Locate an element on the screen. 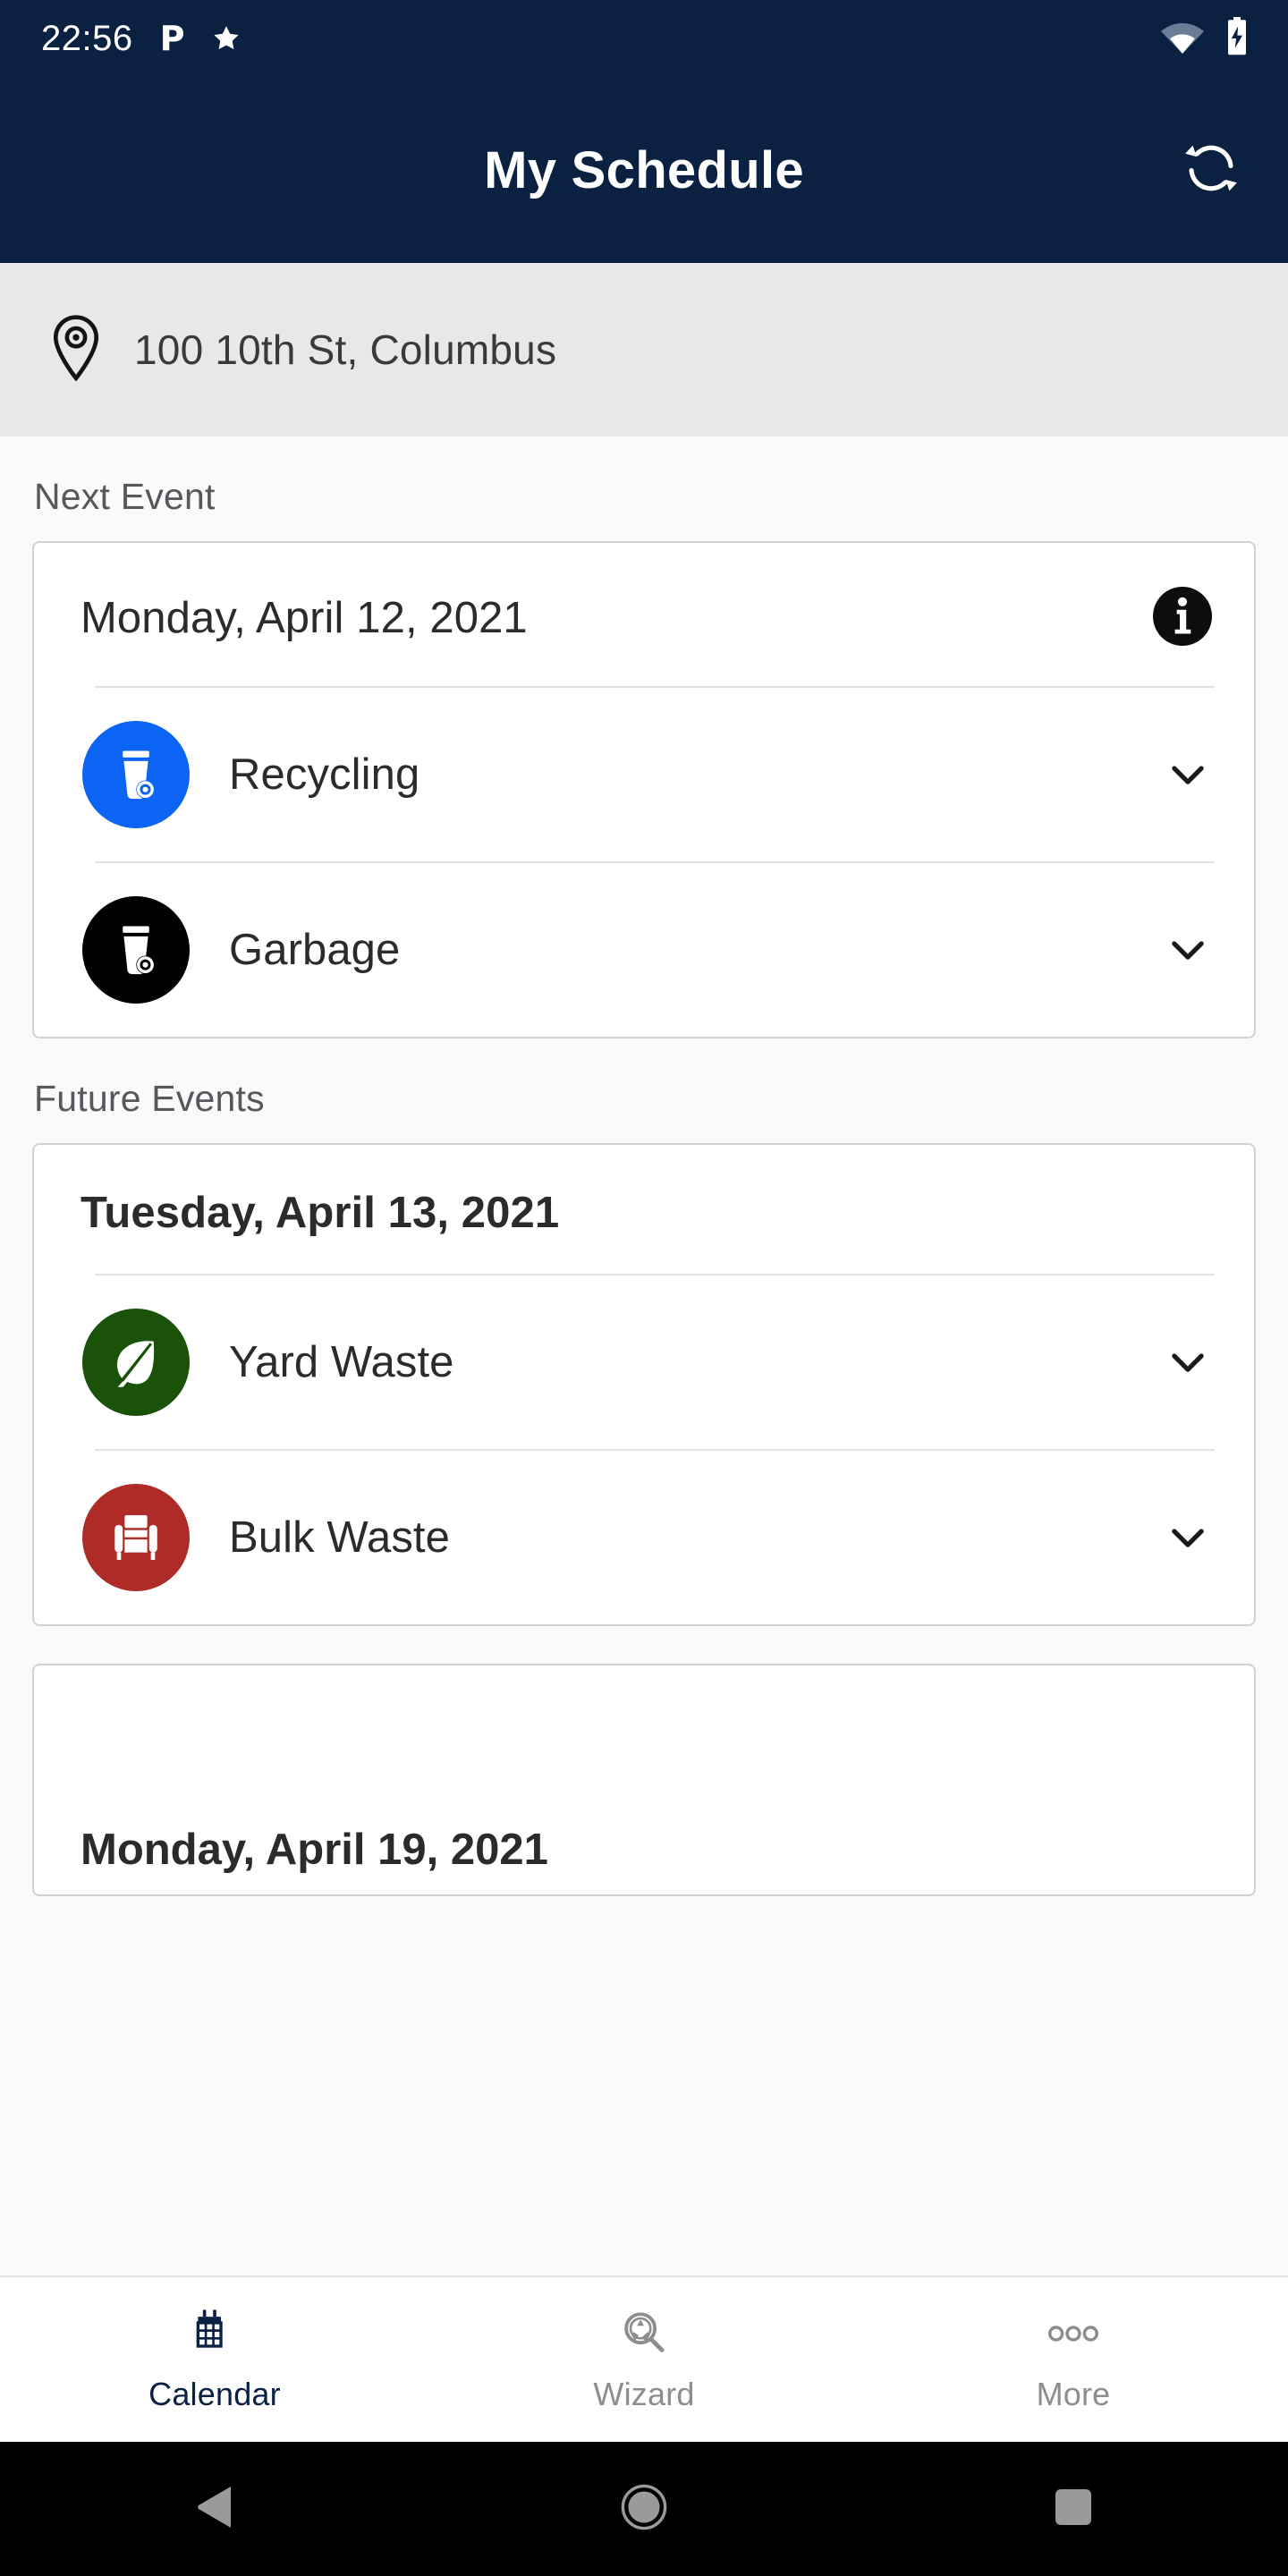 The height and width of the screenshot is (2576, 1288). event-row-yard-waste: Yard Waste is located at coordinates (644, 1362).